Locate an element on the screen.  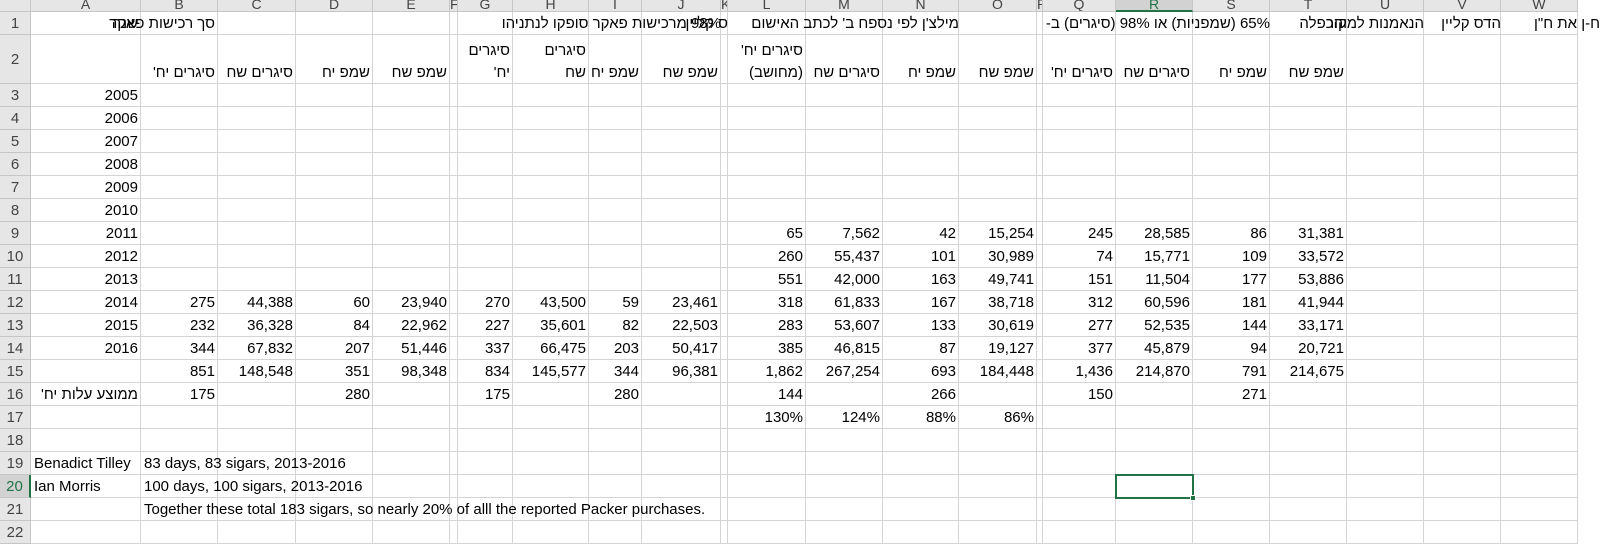
row-header-8: 8 is located at coordinates (15, 210).